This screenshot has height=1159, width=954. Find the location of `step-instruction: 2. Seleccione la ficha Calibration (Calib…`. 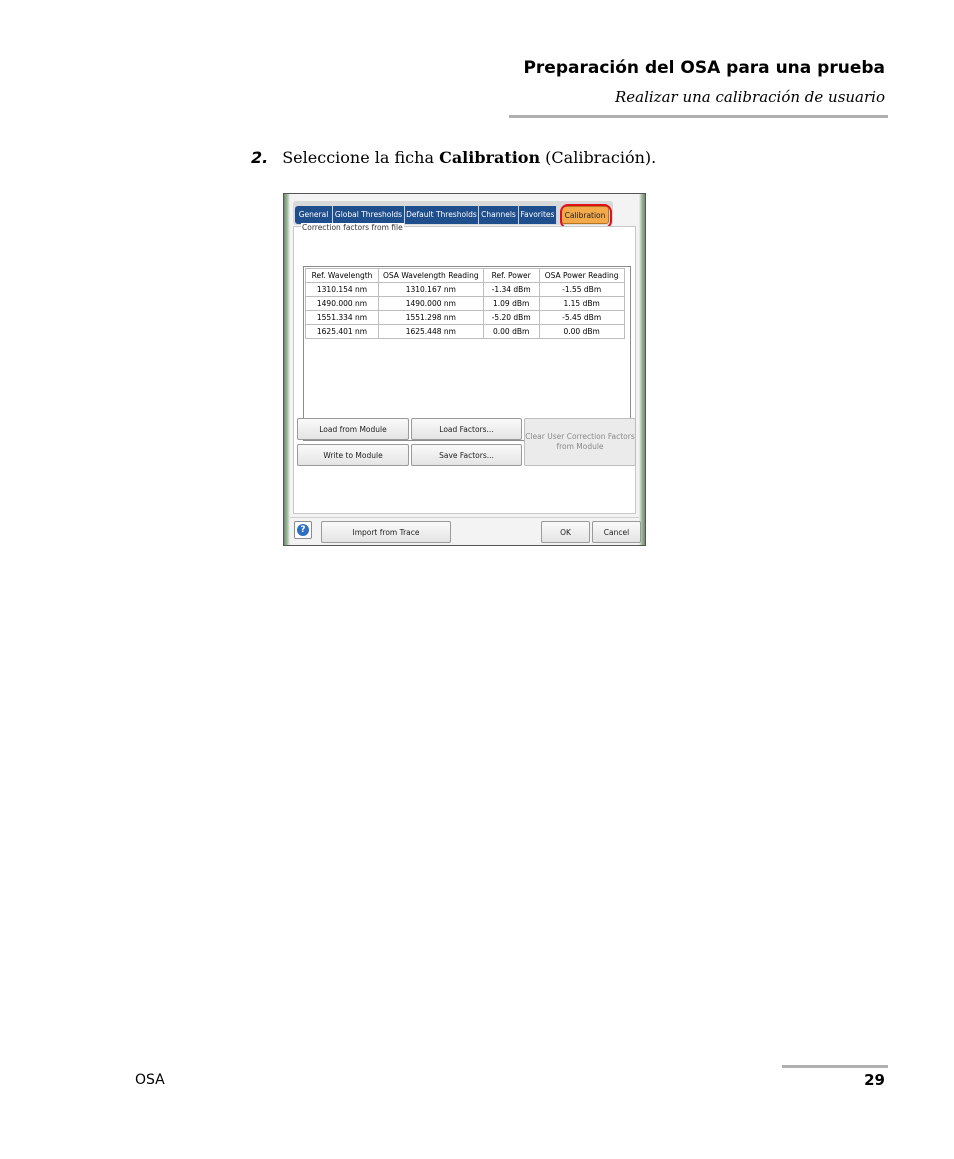

step-instruction: 2. Seleccione la ficha Calibration (Calib… is located at coordinates (453, 157).